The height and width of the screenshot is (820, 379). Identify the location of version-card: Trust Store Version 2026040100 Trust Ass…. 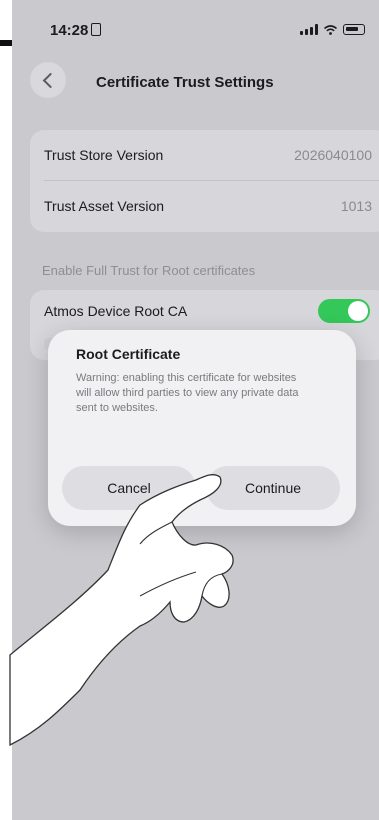
(204, 181).